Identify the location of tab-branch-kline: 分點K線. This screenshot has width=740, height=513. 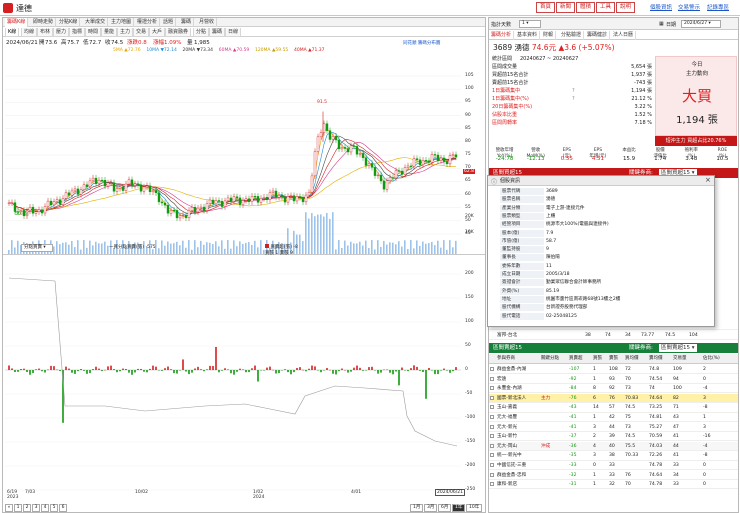
(69, 22).